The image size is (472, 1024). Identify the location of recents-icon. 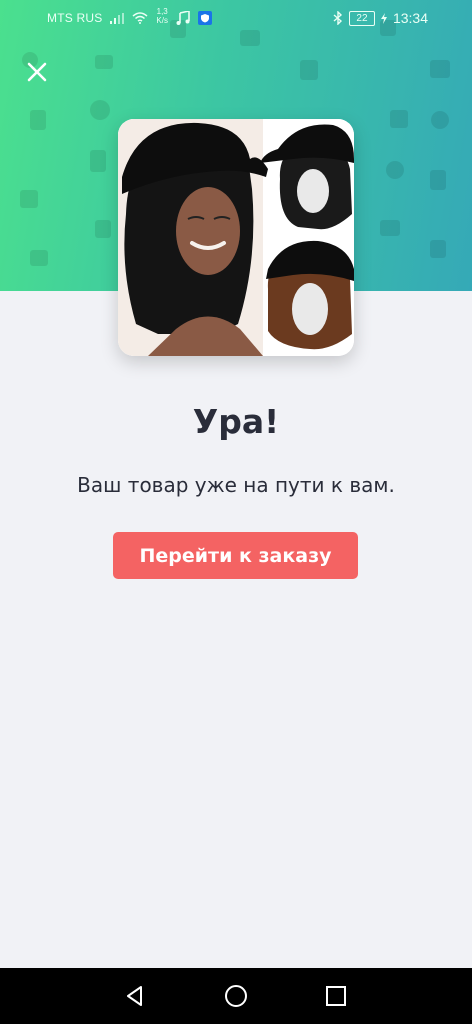
(336, 996).